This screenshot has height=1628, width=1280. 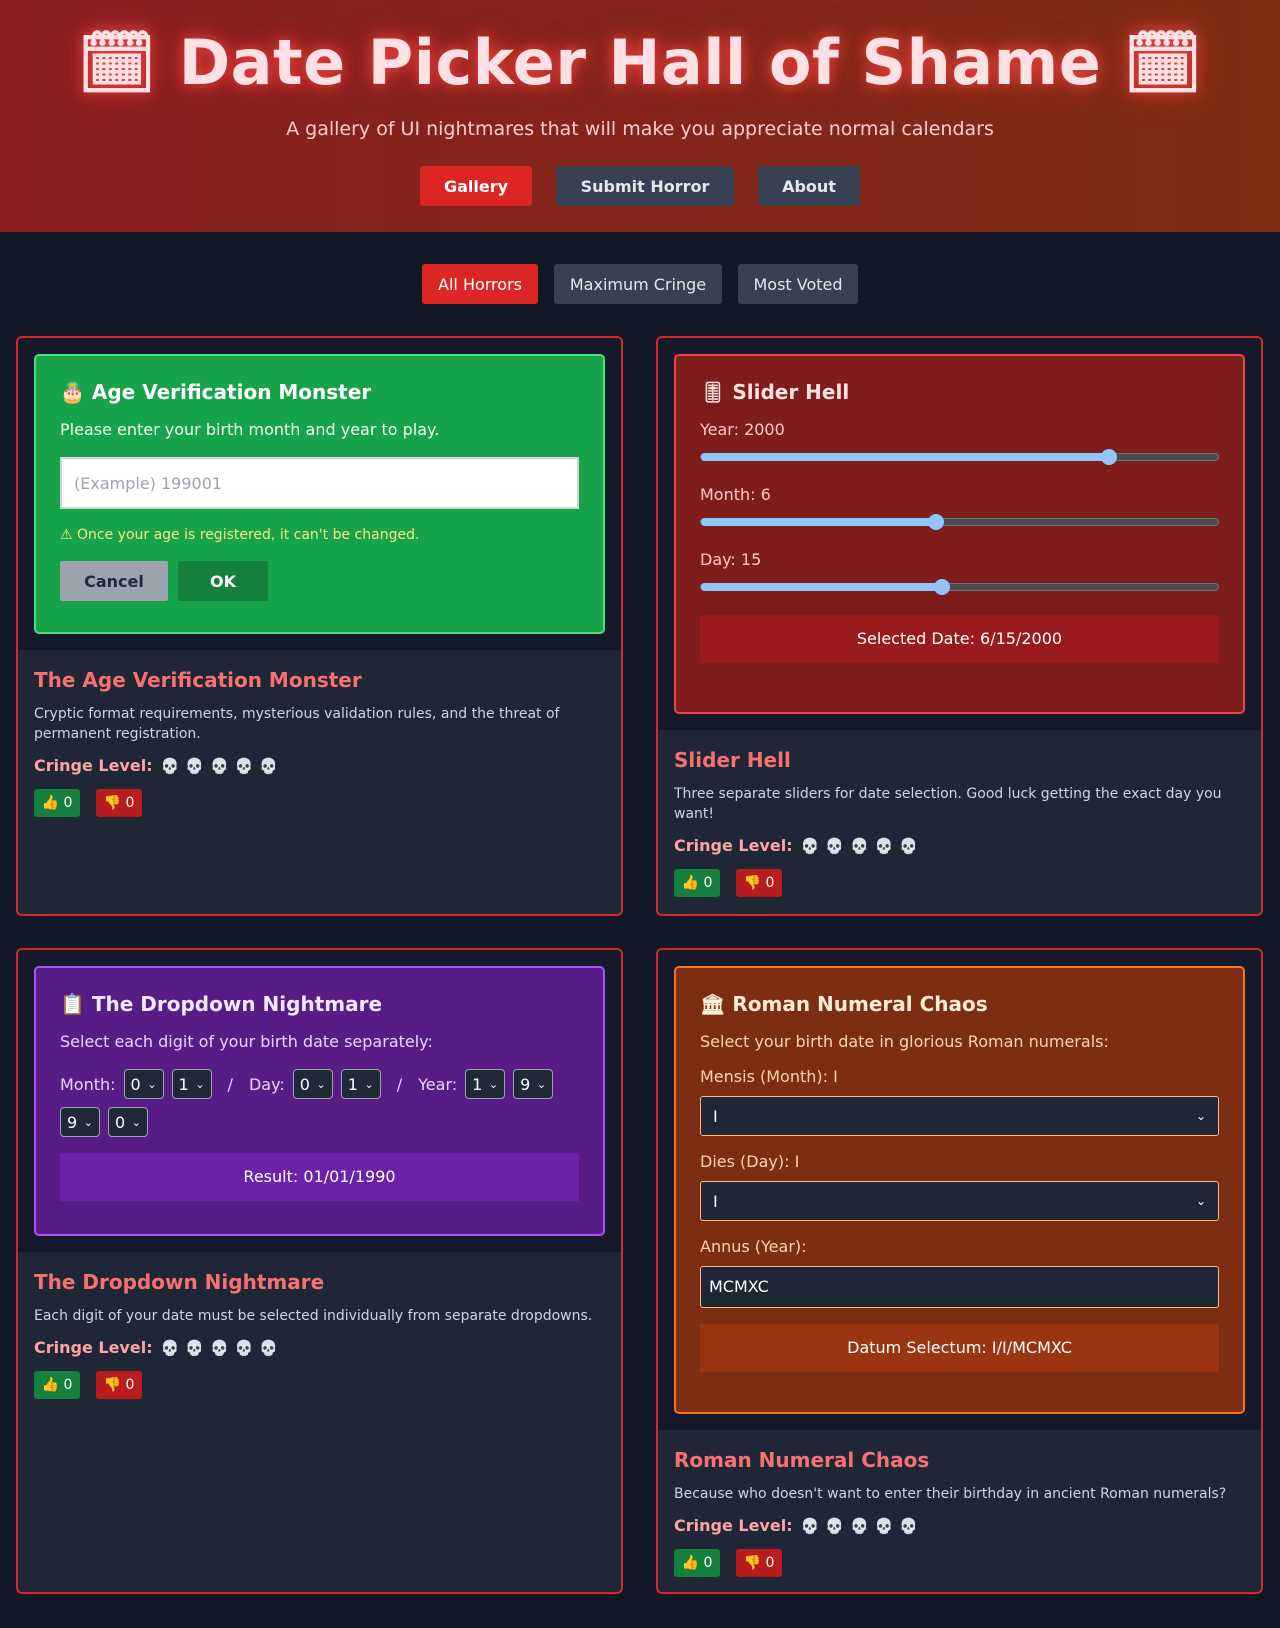 What do you see at coordinates (959, 587) in the screenshot?
I see `day-slider` at bounding box center [959, 587].